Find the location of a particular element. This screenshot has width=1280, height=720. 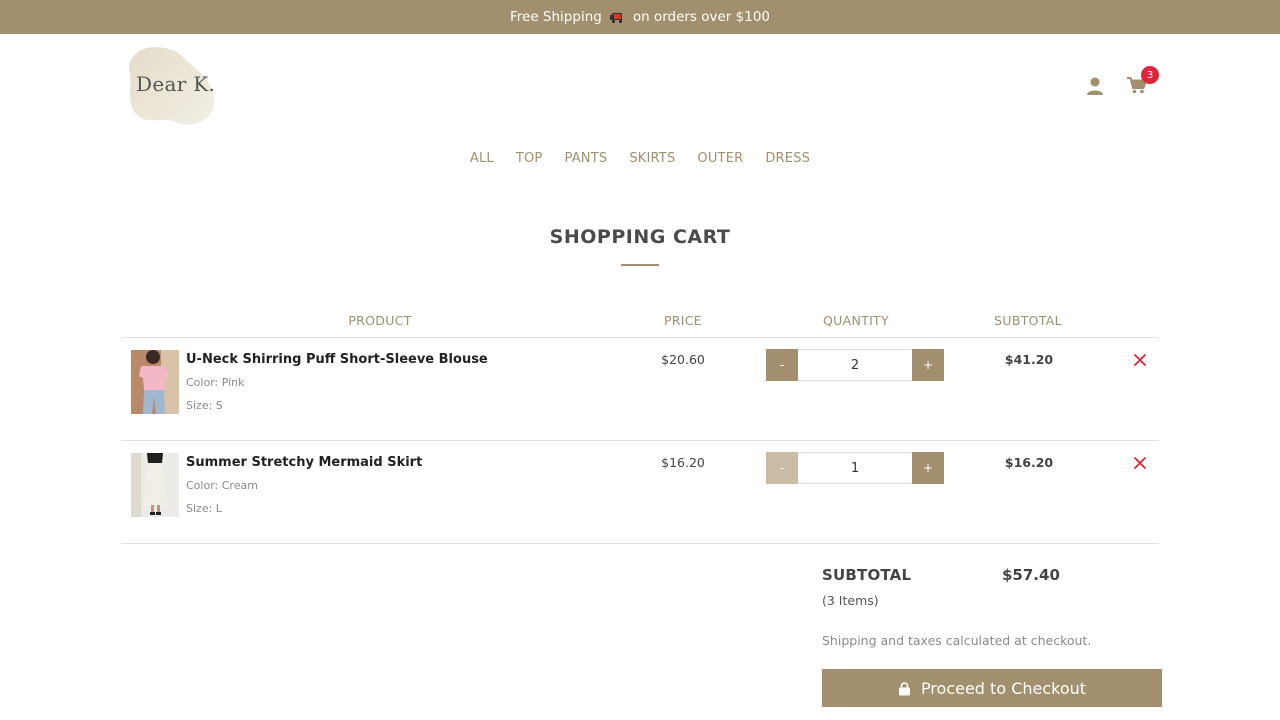

summary-item-count: (3 Items) is located at coordinates (850, 600).